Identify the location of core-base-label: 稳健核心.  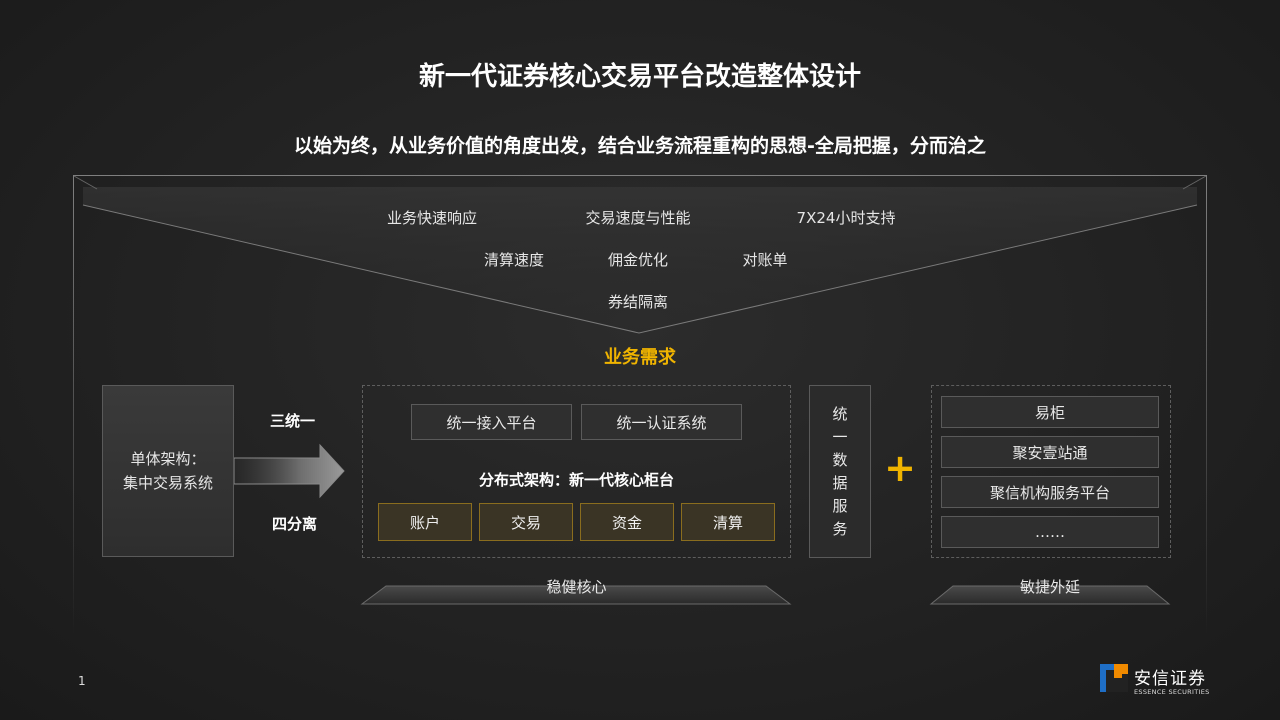
(576, 587).